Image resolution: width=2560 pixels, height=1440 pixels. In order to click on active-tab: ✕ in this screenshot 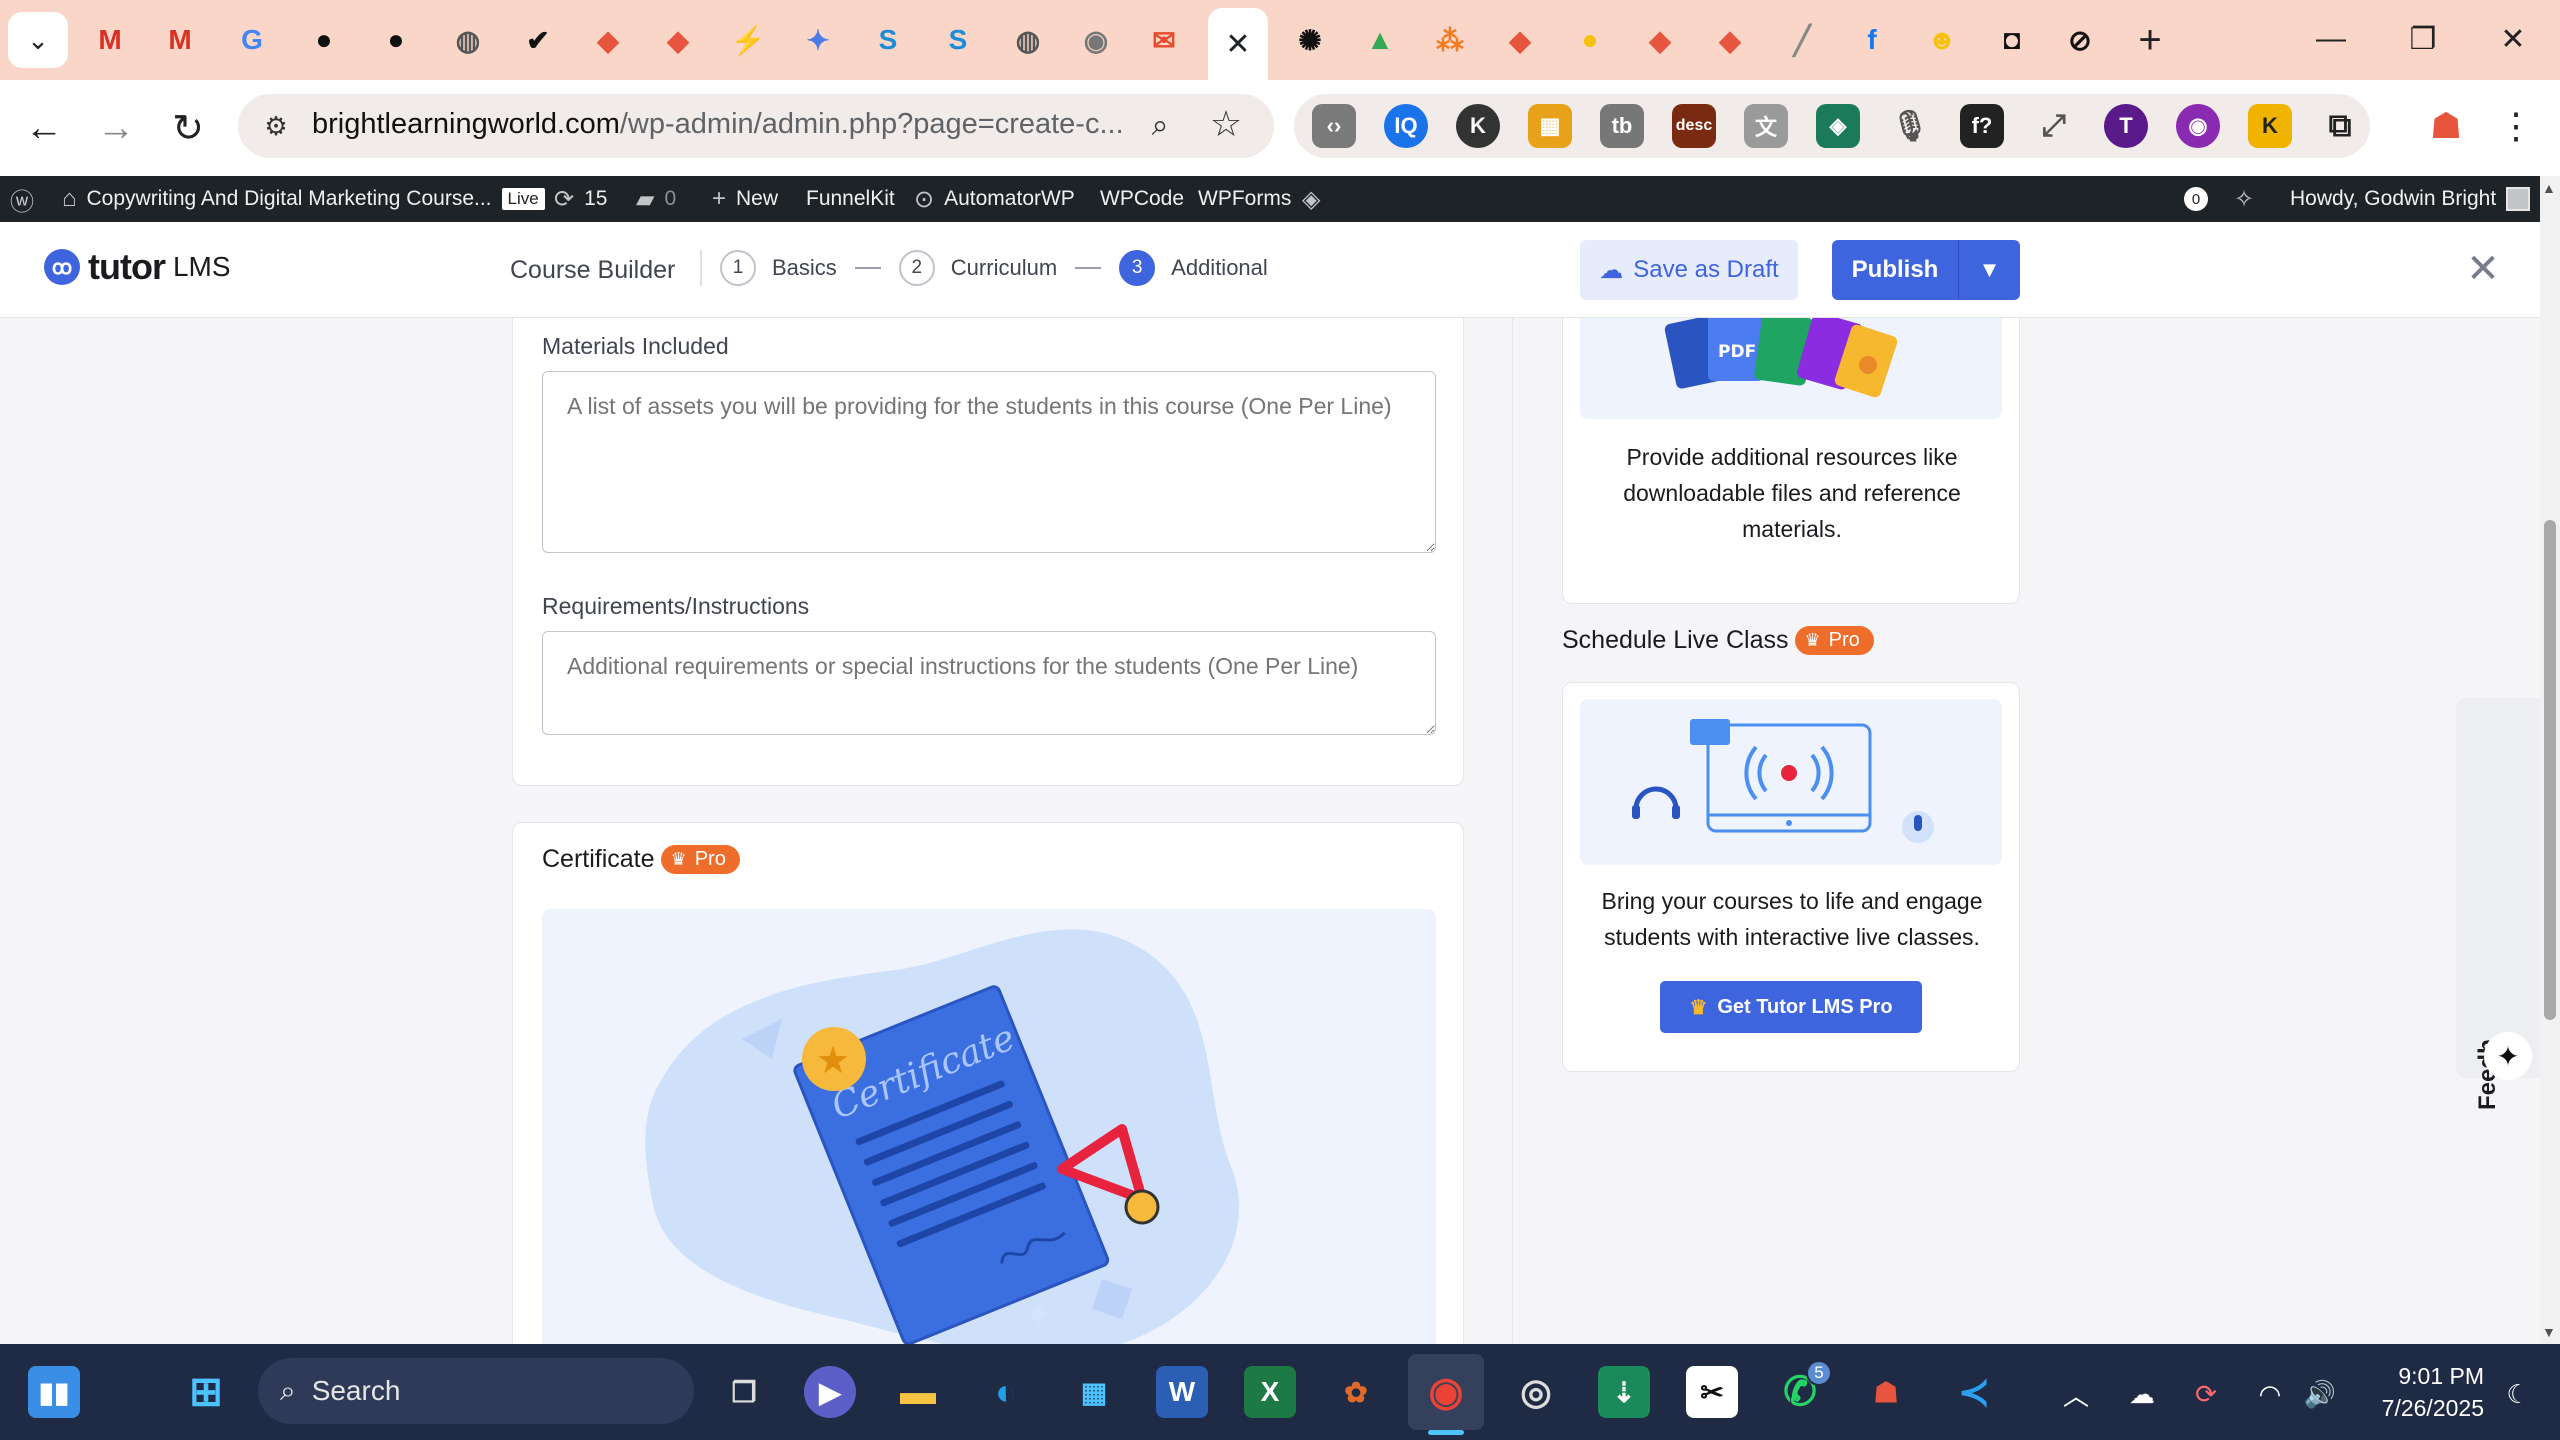, I will do `click(1238, 44)`.